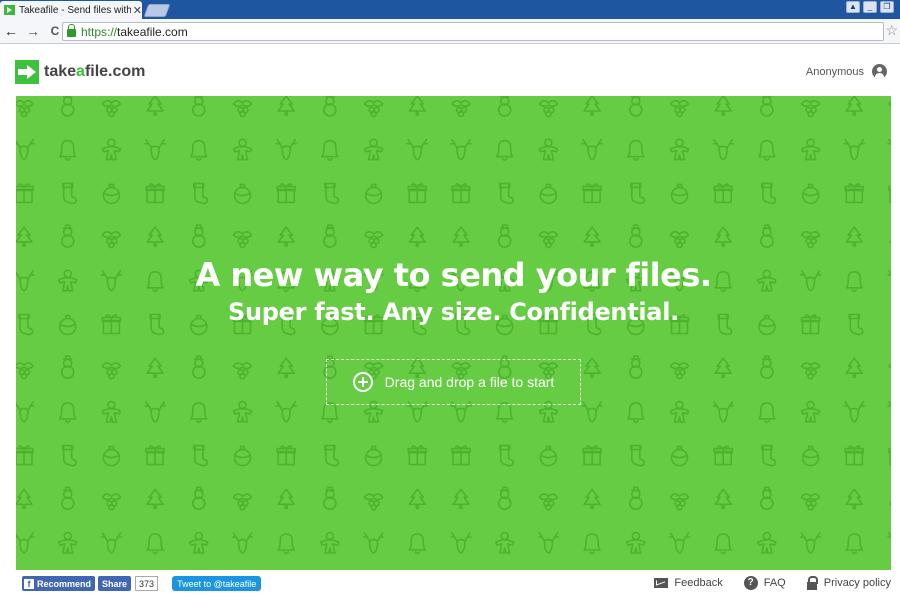 Image resolution: width=900 pixels, height=596 pixels. Describe the element at coordinates (473, 31) in the screenshot. I see `address-bar: https:// takeafile.com` at that location.